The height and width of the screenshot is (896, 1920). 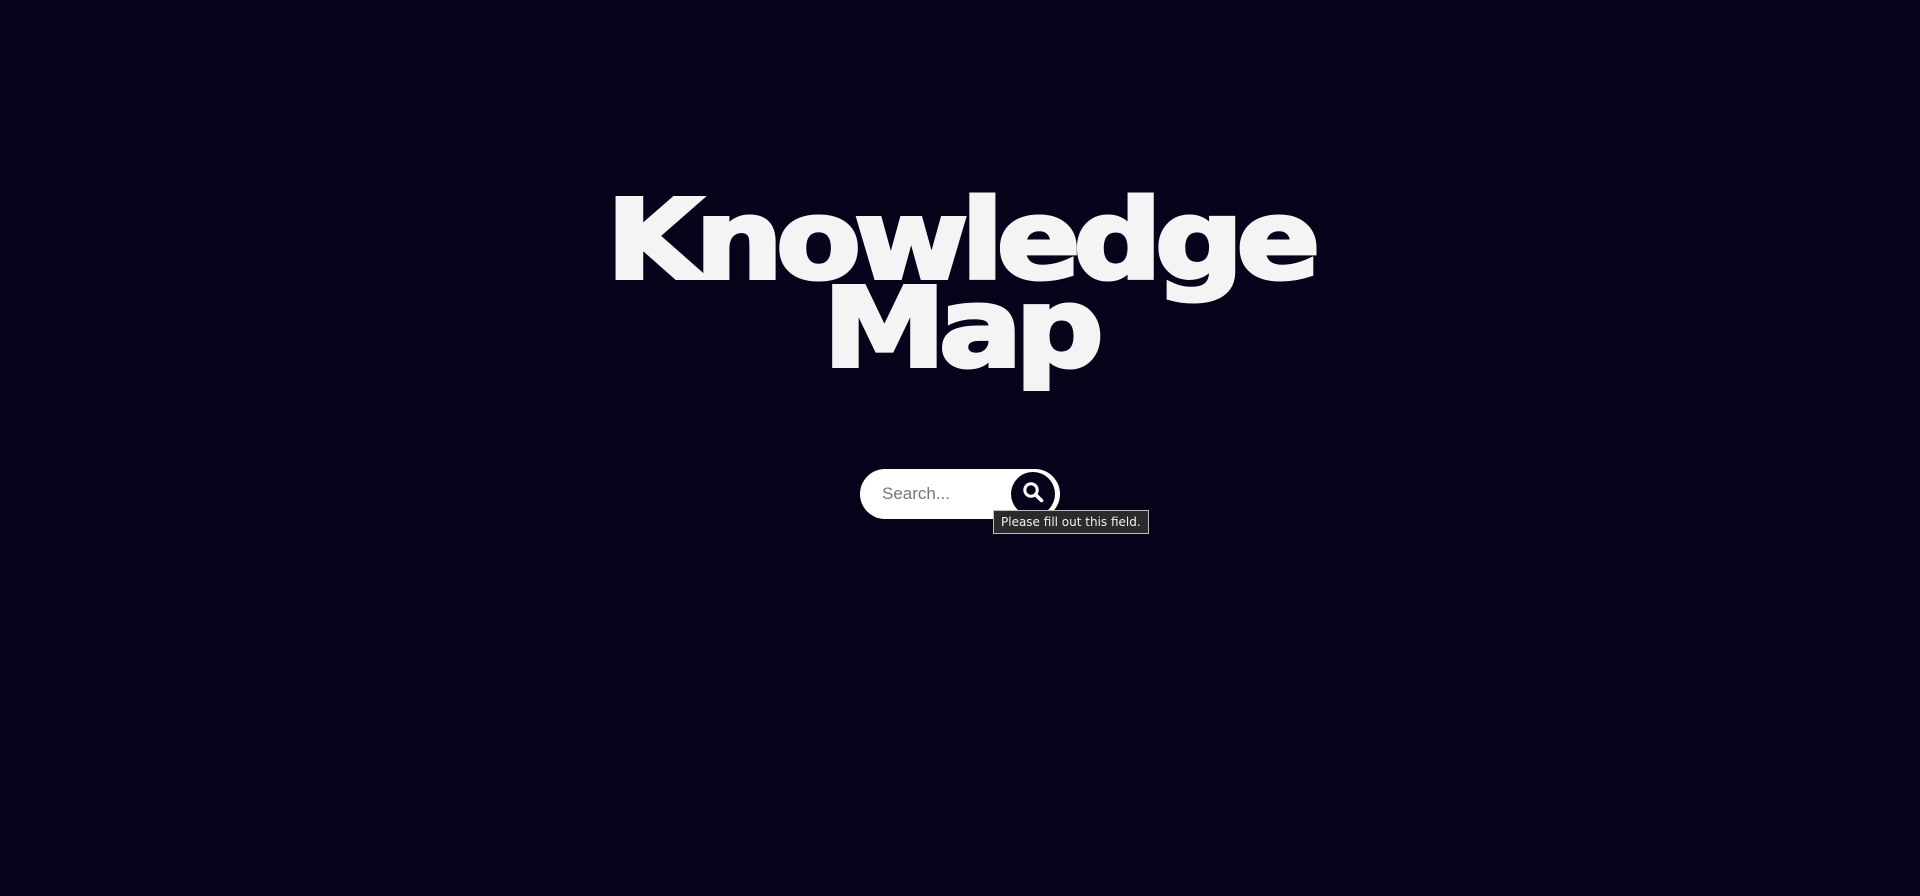 What do you see at coordinates (1071, 522) in the screenshot?
I see `validation-tooltip: Please fill out this field.` at bounding box center [1071, 522].